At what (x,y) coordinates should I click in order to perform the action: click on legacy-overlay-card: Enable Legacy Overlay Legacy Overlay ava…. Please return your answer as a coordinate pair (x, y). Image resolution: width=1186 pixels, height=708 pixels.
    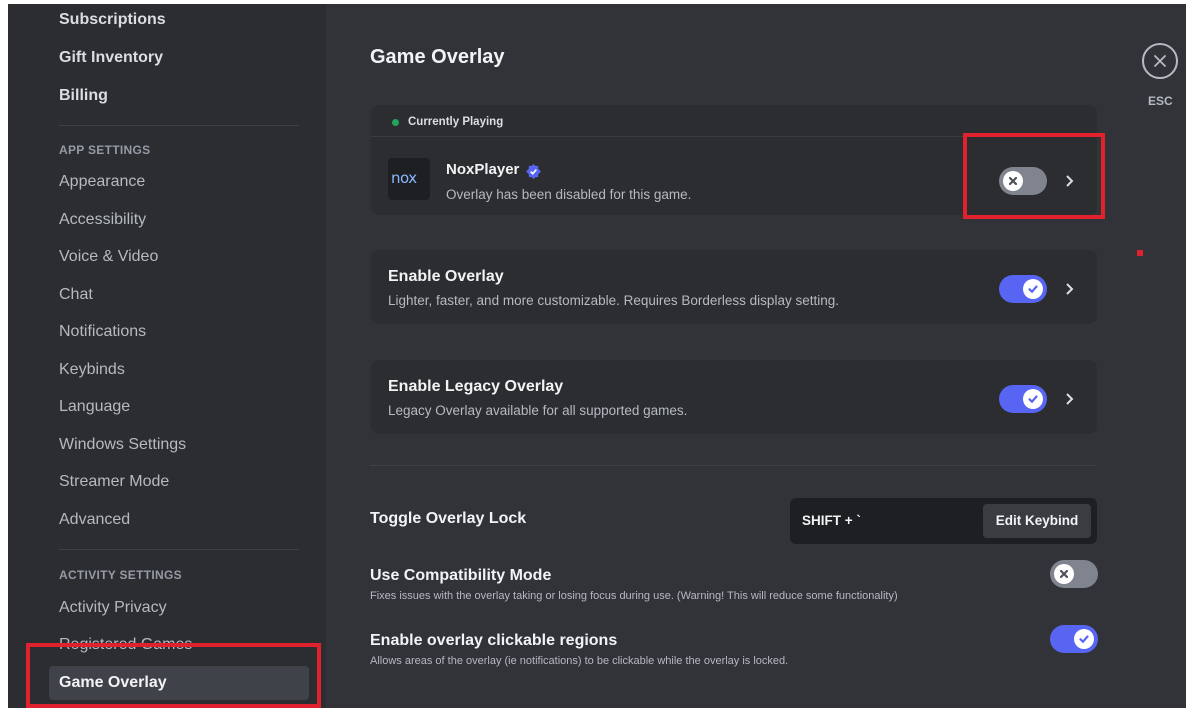
    Looking at the image, I should click on (734, 397).